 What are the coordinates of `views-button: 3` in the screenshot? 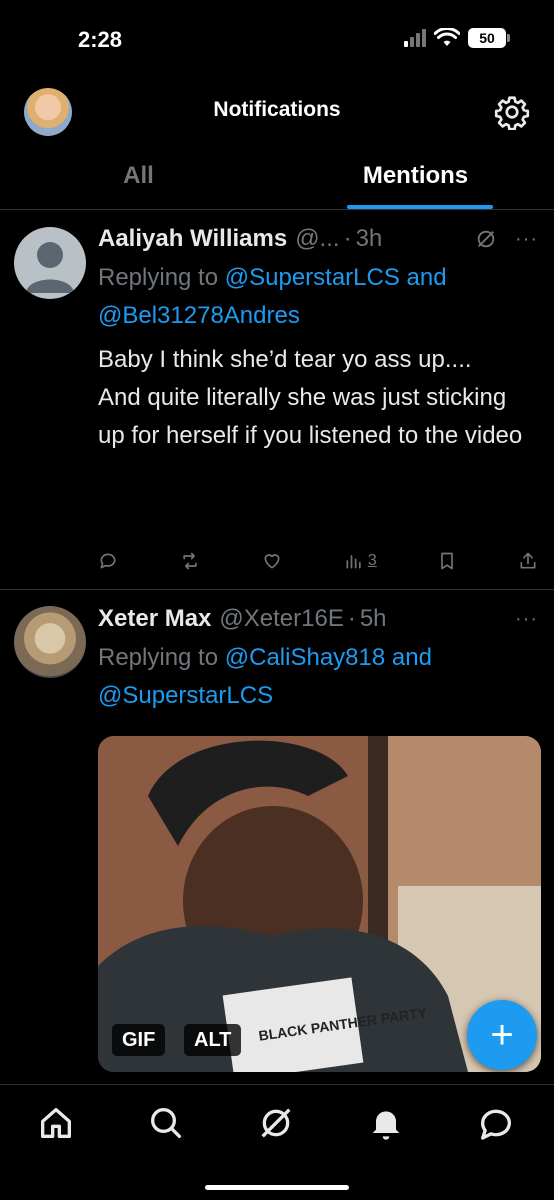 It's located at (360, 561).